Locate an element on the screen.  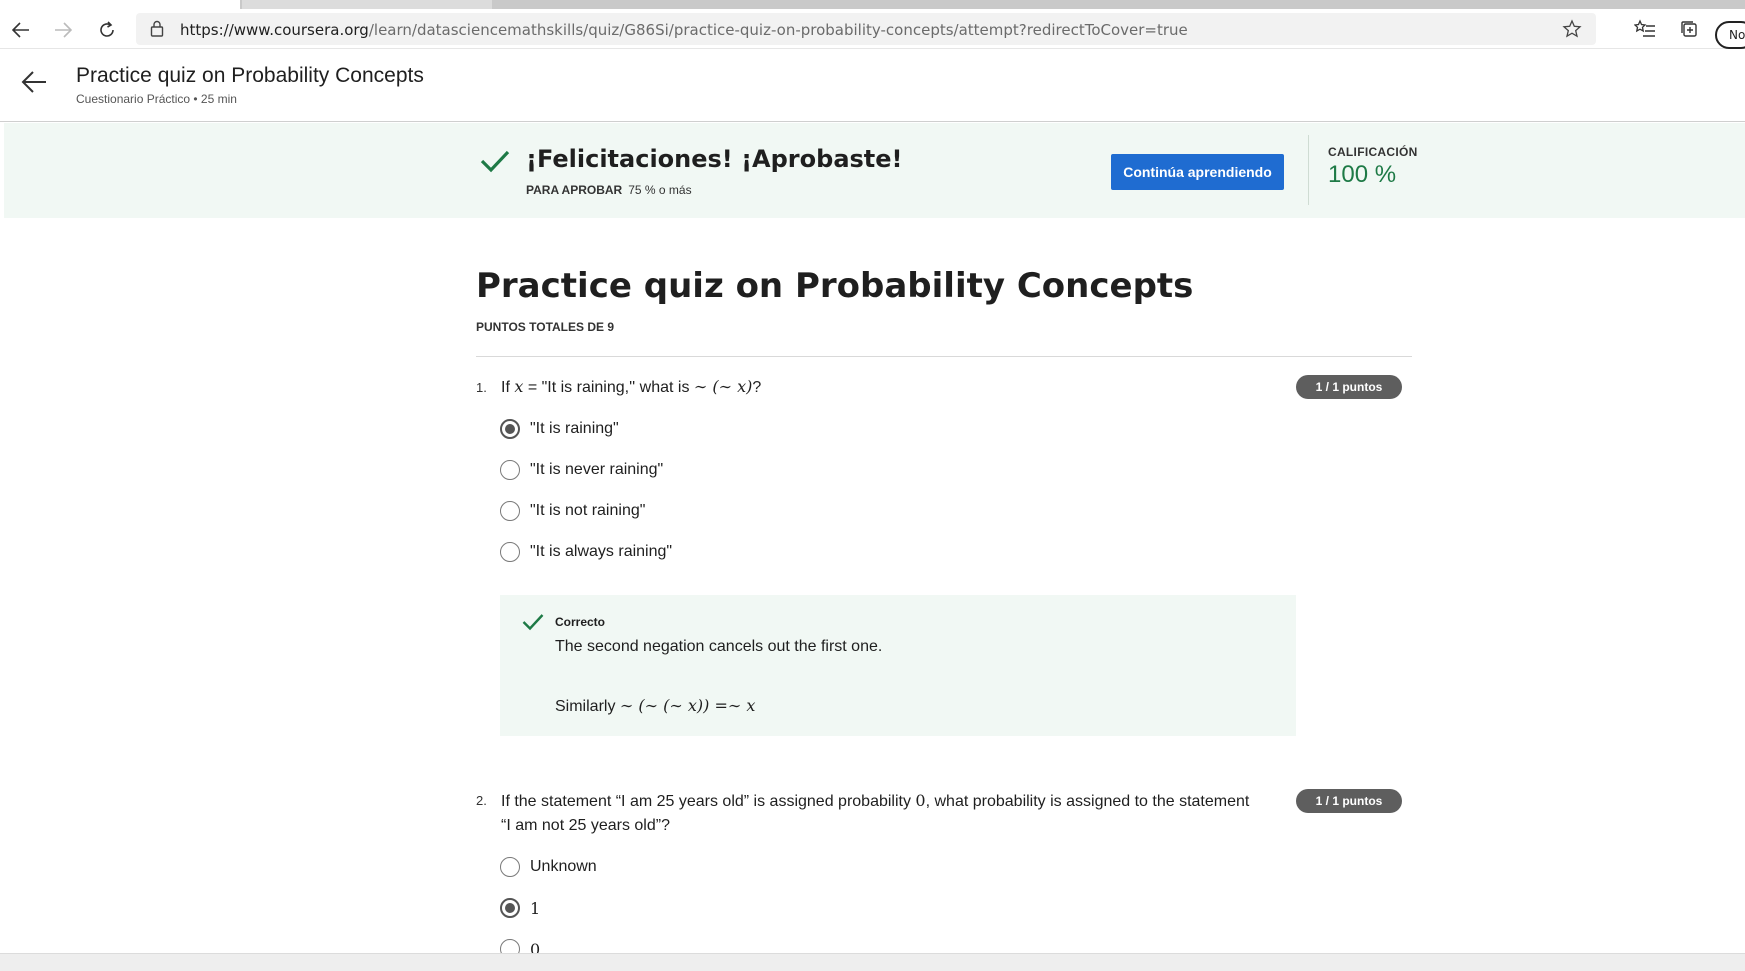
lock-icon is located at coordinates (157, 30).